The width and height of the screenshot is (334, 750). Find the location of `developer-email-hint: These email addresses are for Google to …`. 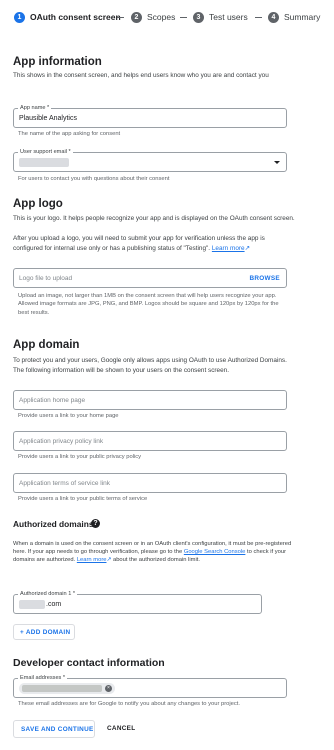

developer-email-hint: These email addresses are for Google to … is located at coordinates (129, 704).